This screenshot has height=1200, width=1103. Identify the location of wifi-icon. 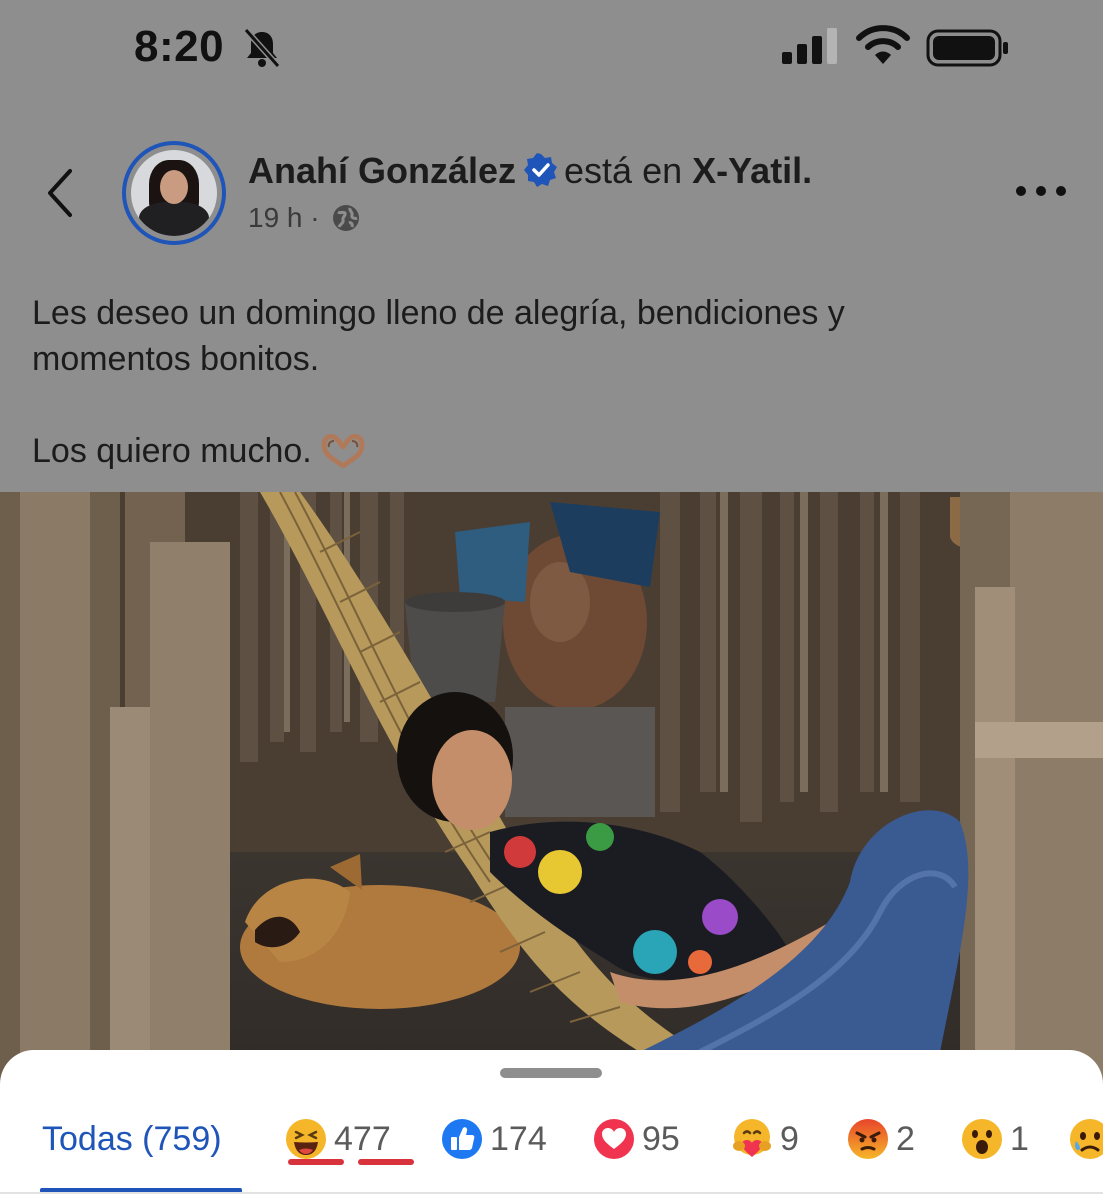
(883, 44).